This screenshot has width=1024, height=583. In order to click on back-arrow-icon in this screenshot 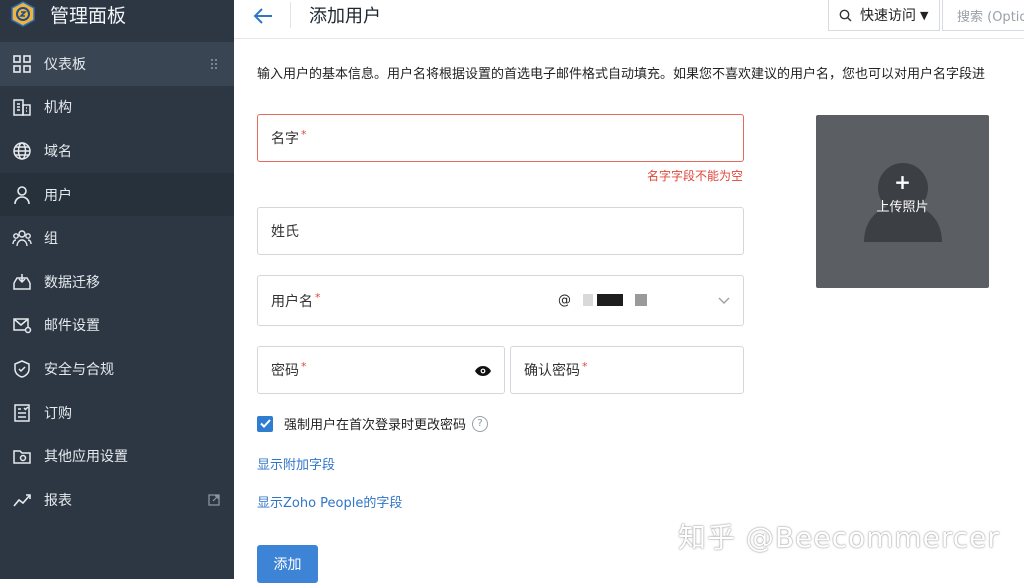, I will do `click(263, 16)`.